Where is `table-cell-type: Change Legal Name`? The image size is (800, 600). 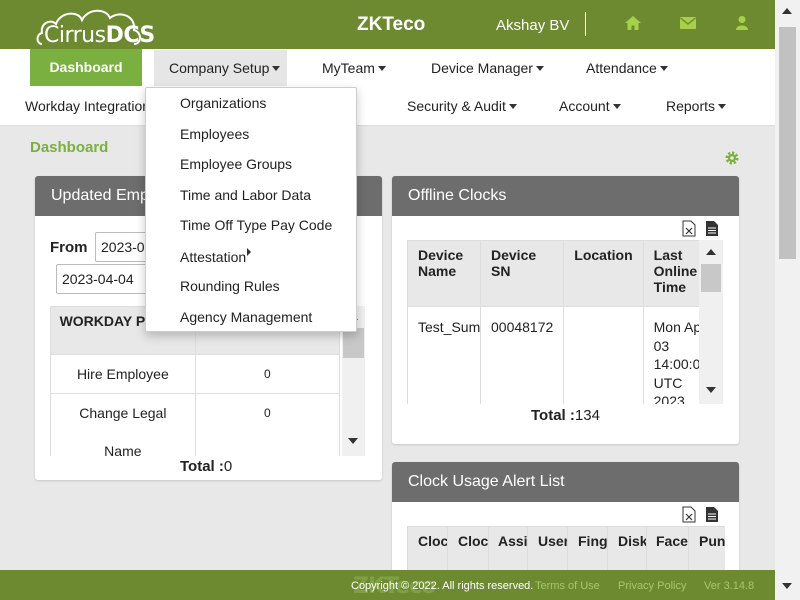 table-cell-type: Change Legal Name is located at coordinates (123, 424).